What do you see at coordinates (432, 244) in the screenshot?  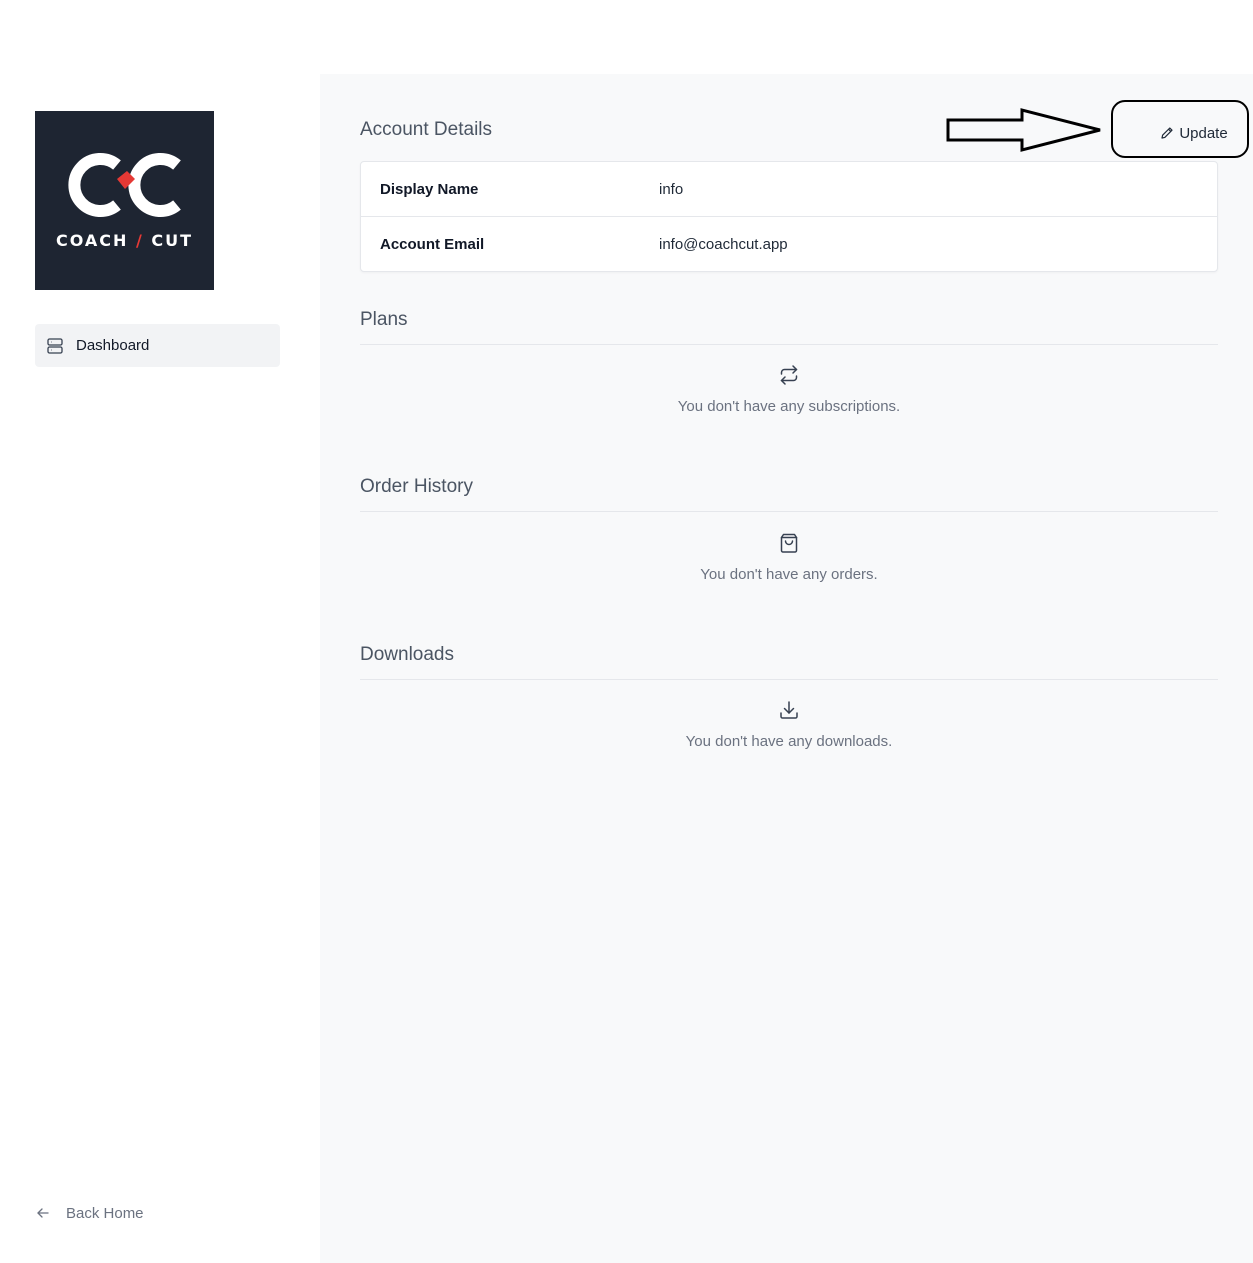 I see `account-email-label: Account Email` at bounding box center [432, 244].